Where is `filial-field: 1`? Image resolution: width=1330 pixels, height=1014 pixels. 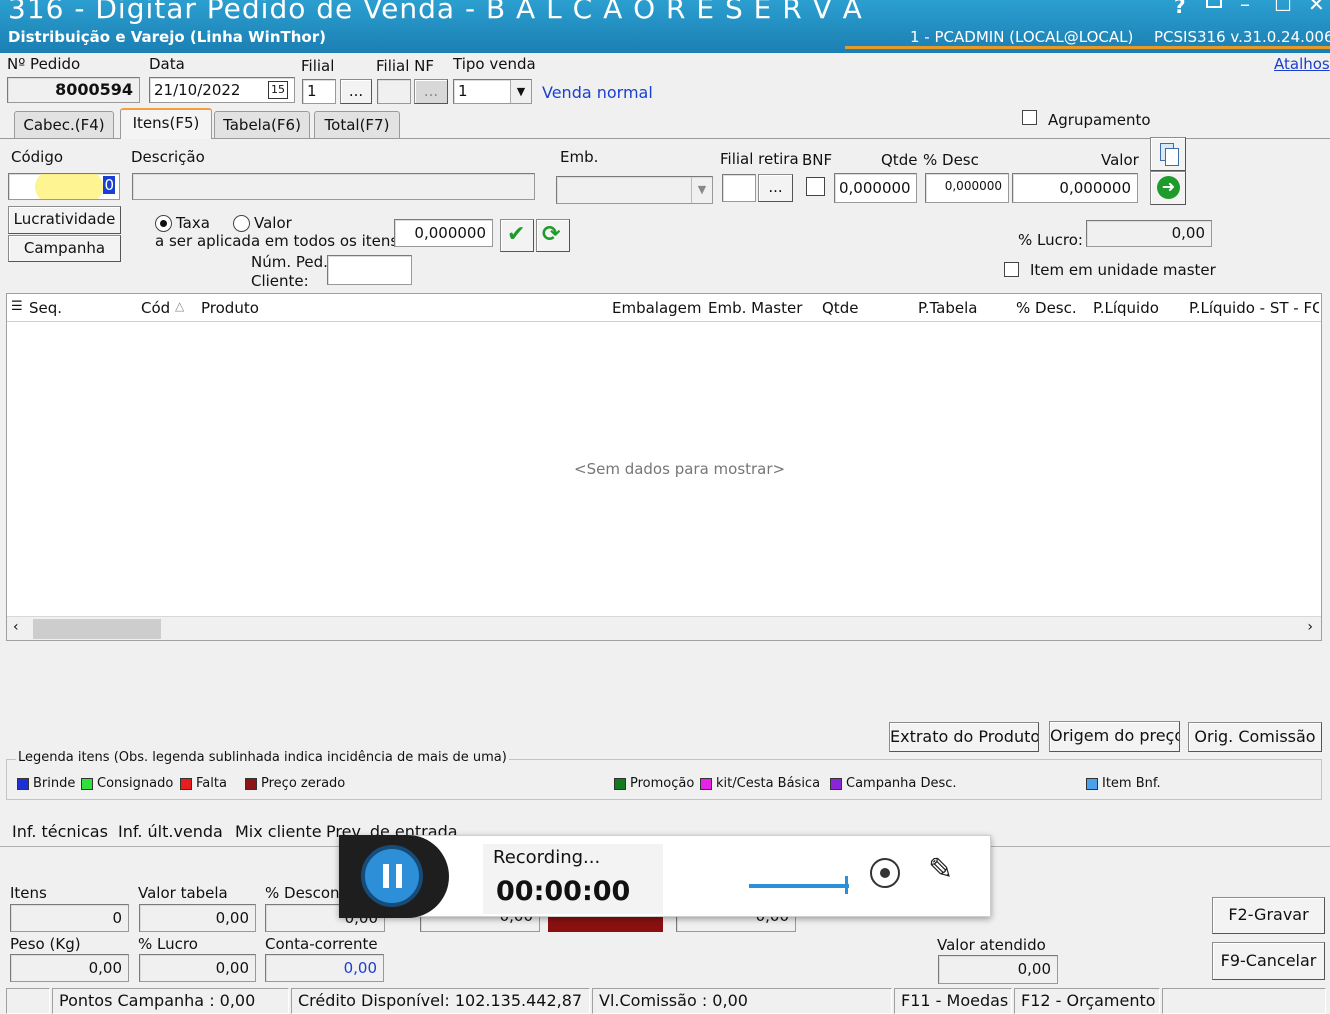 filial-field: 1 is located at coordinates (319, 91).